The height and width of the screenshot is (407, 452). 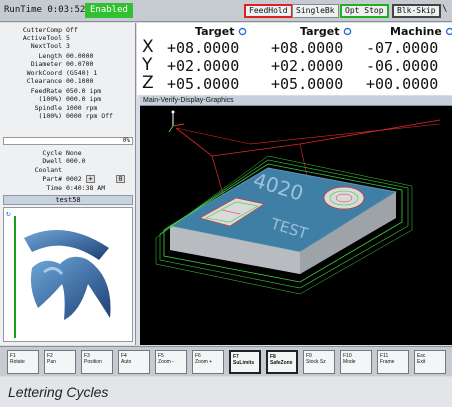 I want to click on f5-zoom-out-button: F5 Zoom -, so click(x=171, y=362).